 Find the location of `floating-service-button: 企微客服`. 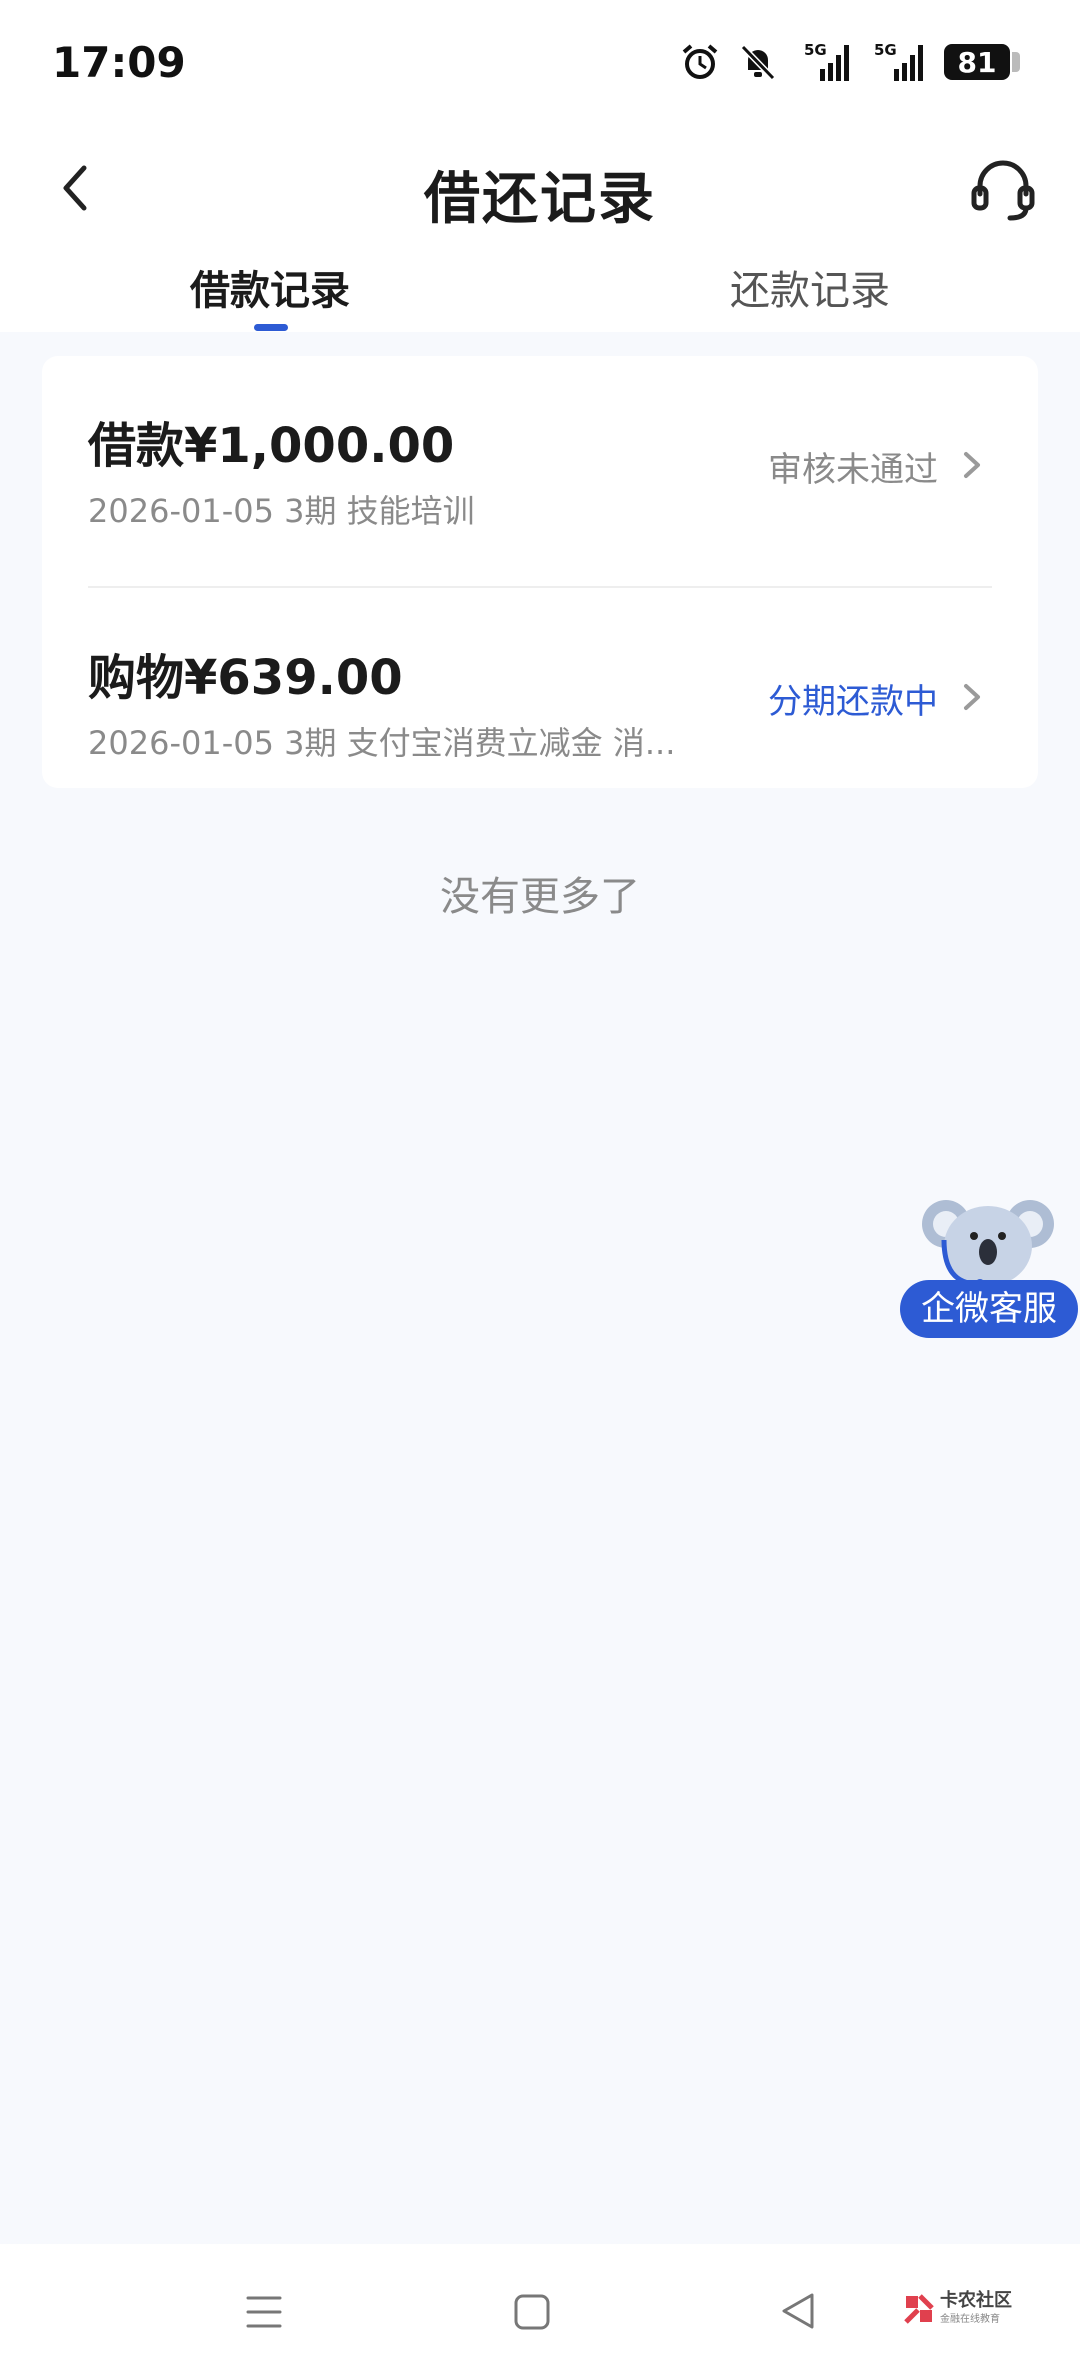

floating-service-button: 企微客服 is located at coordinates (989, 1266).